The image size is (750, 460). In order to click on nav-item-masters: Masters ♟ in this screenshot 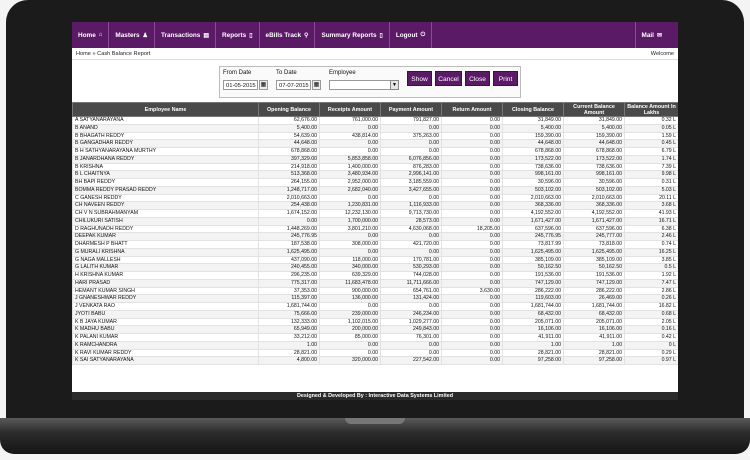, I will do `click(132, 35)`.